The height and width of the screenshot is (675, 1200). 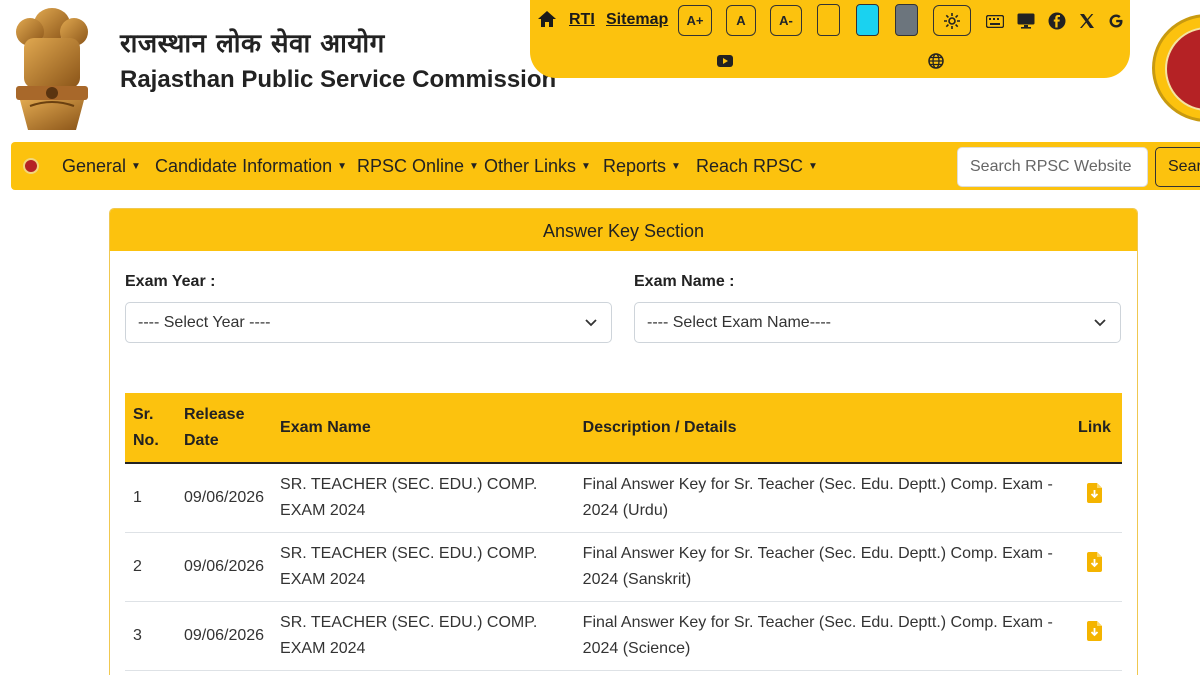 What do you see at coordinates (906, 20) in the screenshot?
I see `grey-theme-swatch` at bounding box center [906, 20].